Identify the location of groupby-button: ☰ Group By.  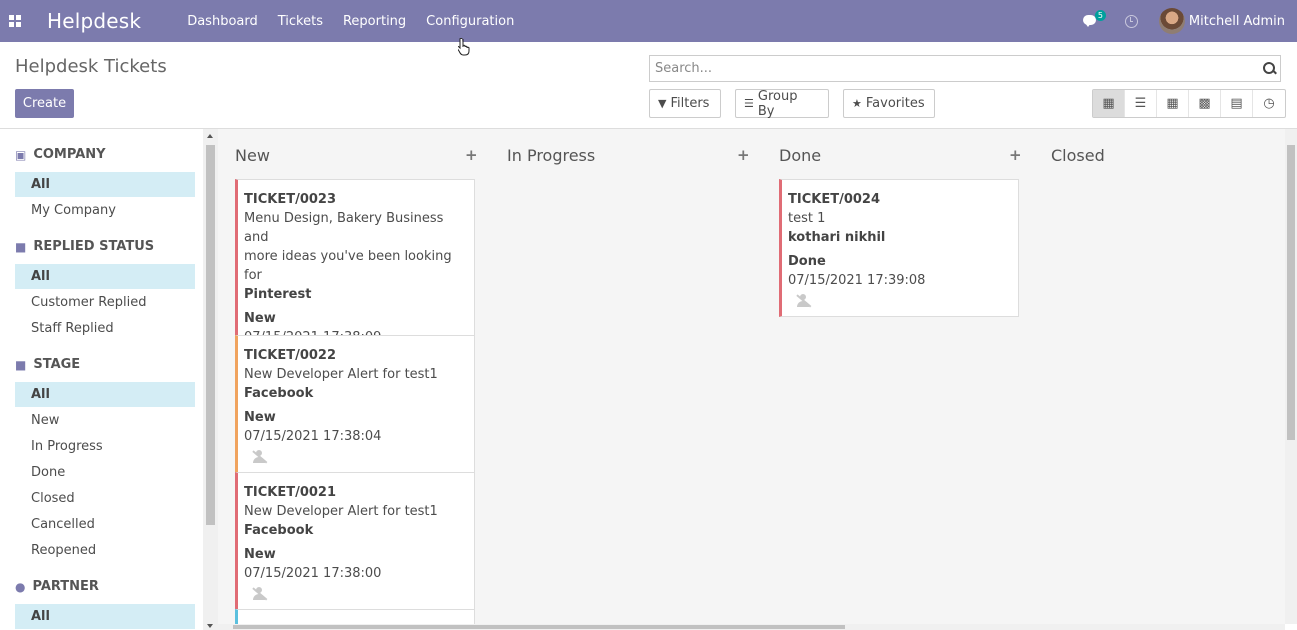
(782, 103).